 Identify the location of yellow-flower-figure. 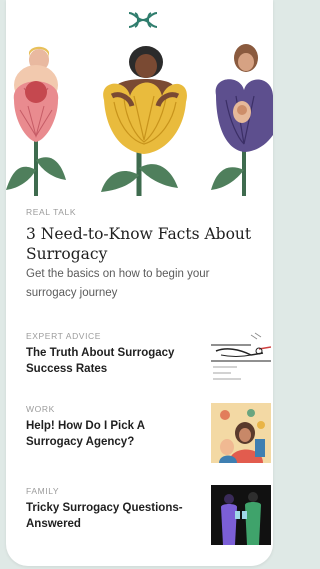
(144, 121).